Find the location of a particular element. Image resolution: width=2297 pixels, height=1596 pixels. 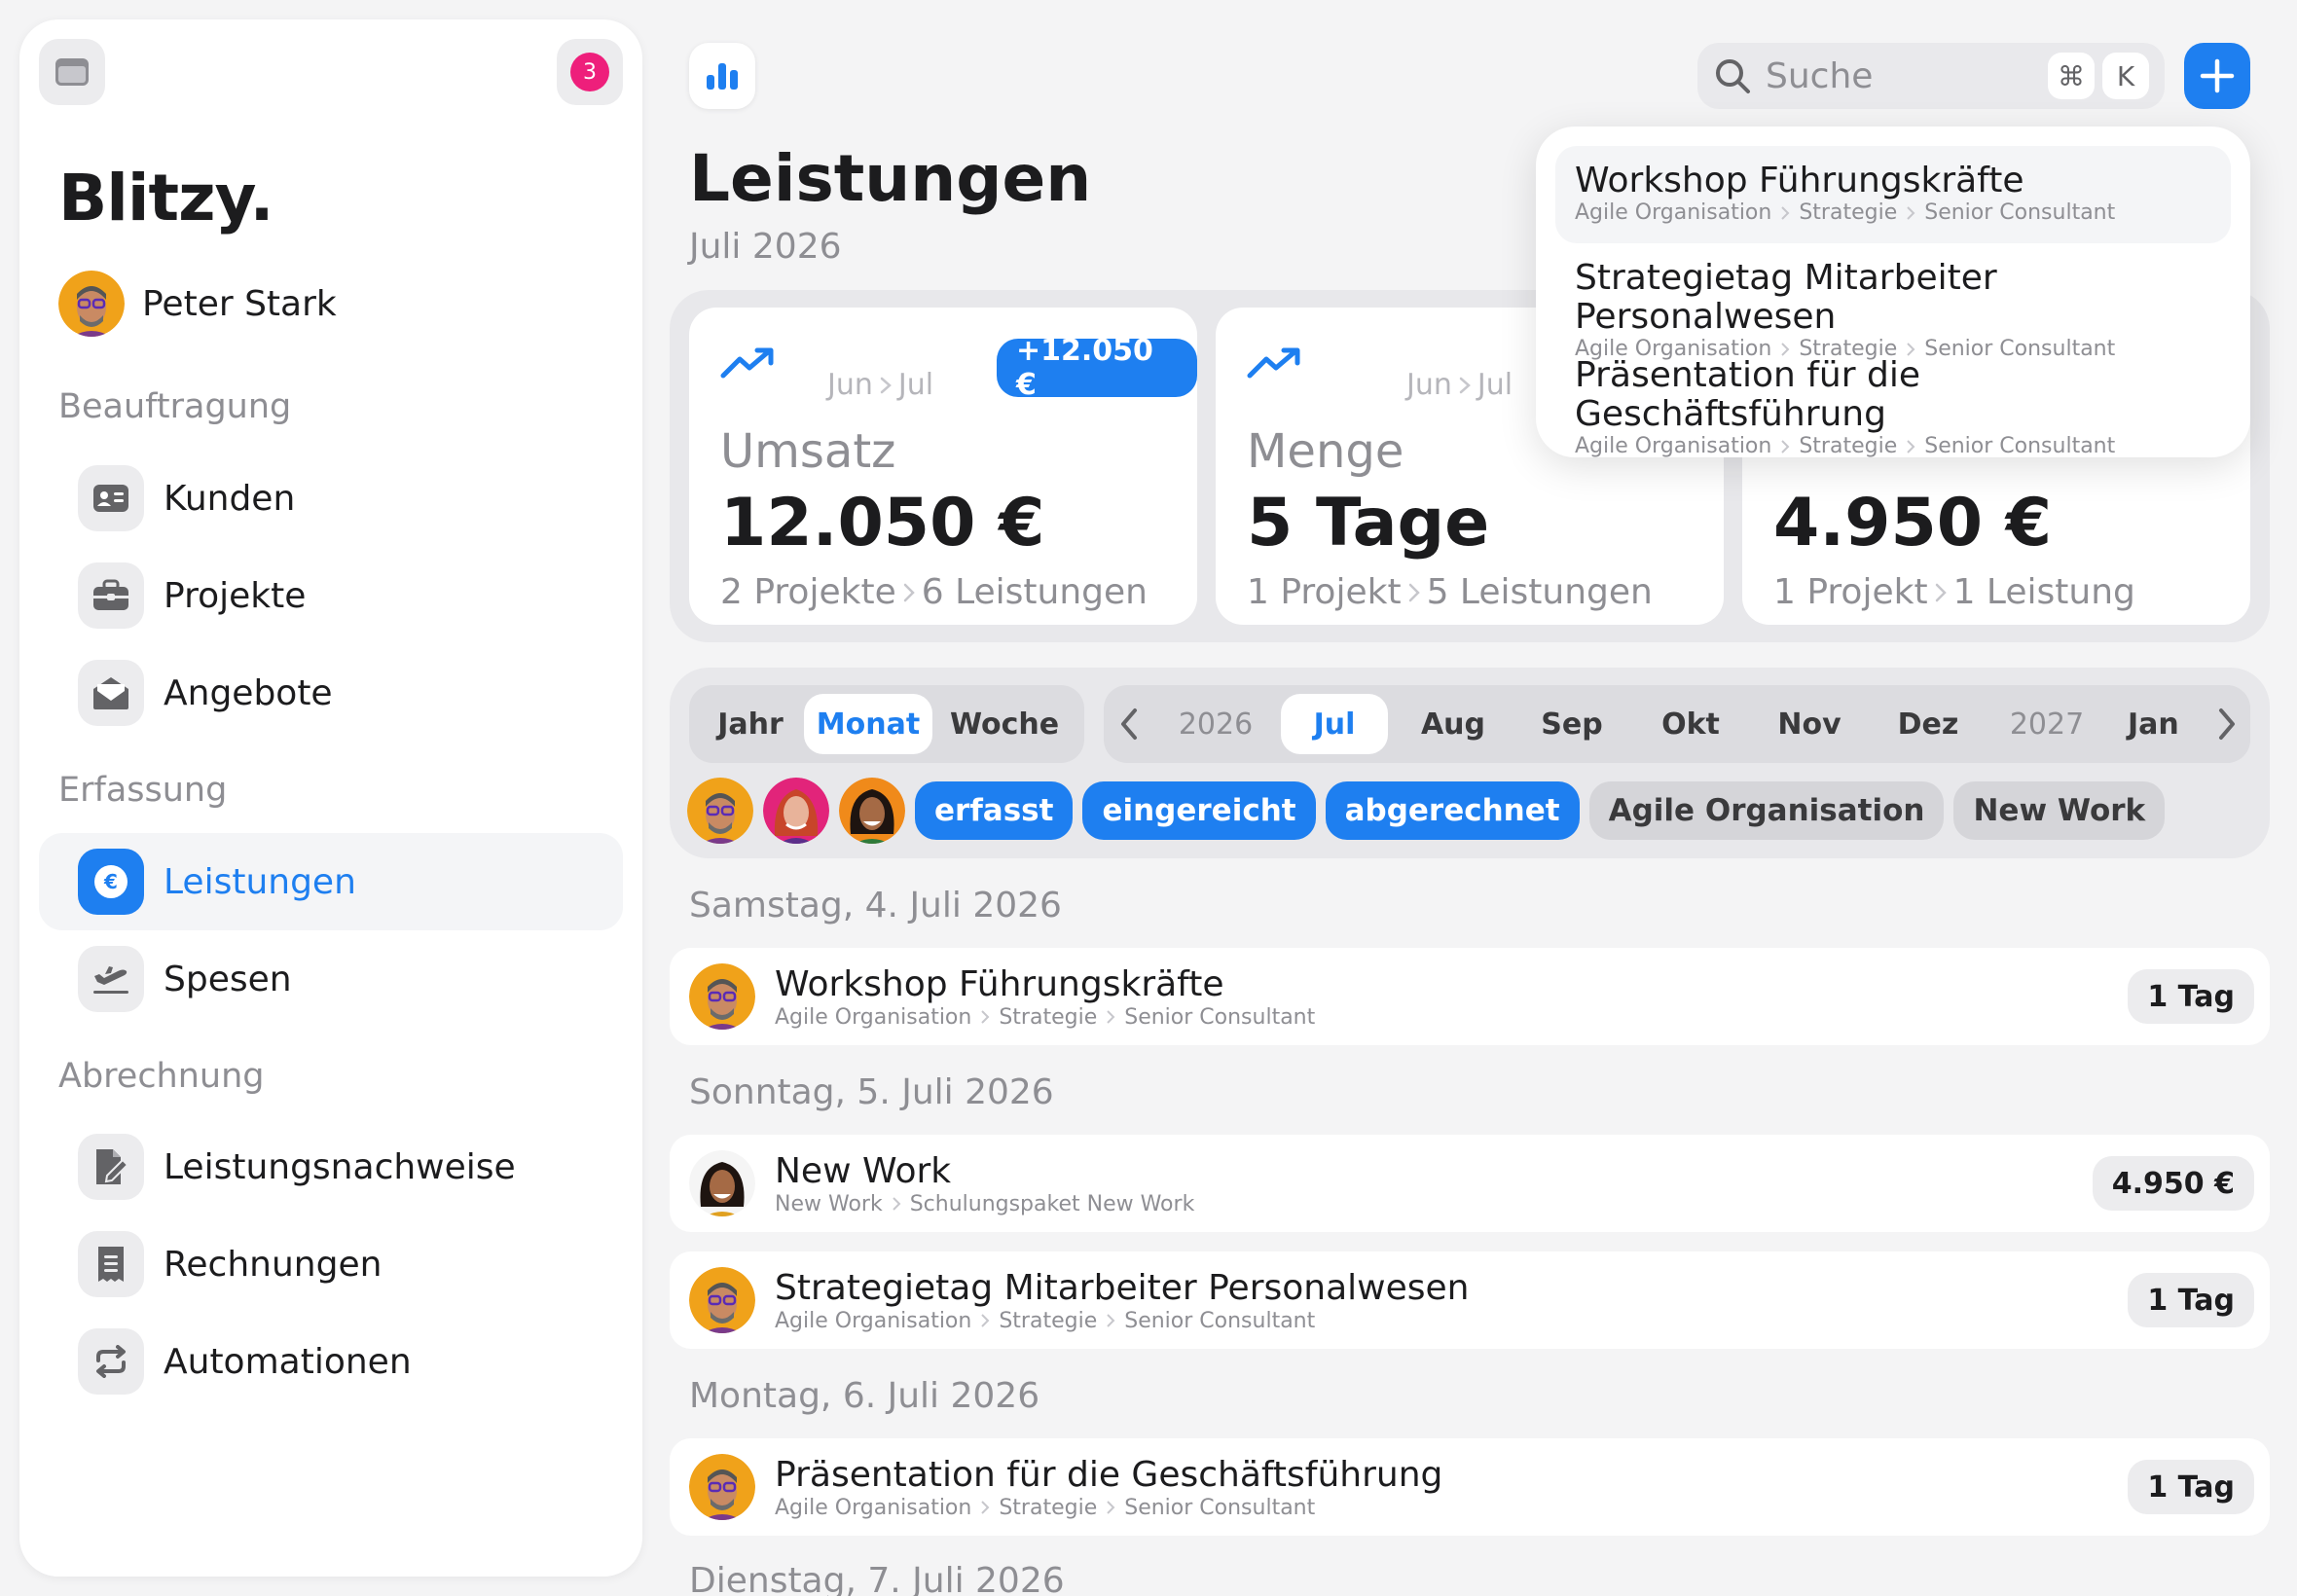

sidebar-item-angebote: Angebote is located at coordinates (331, 693).